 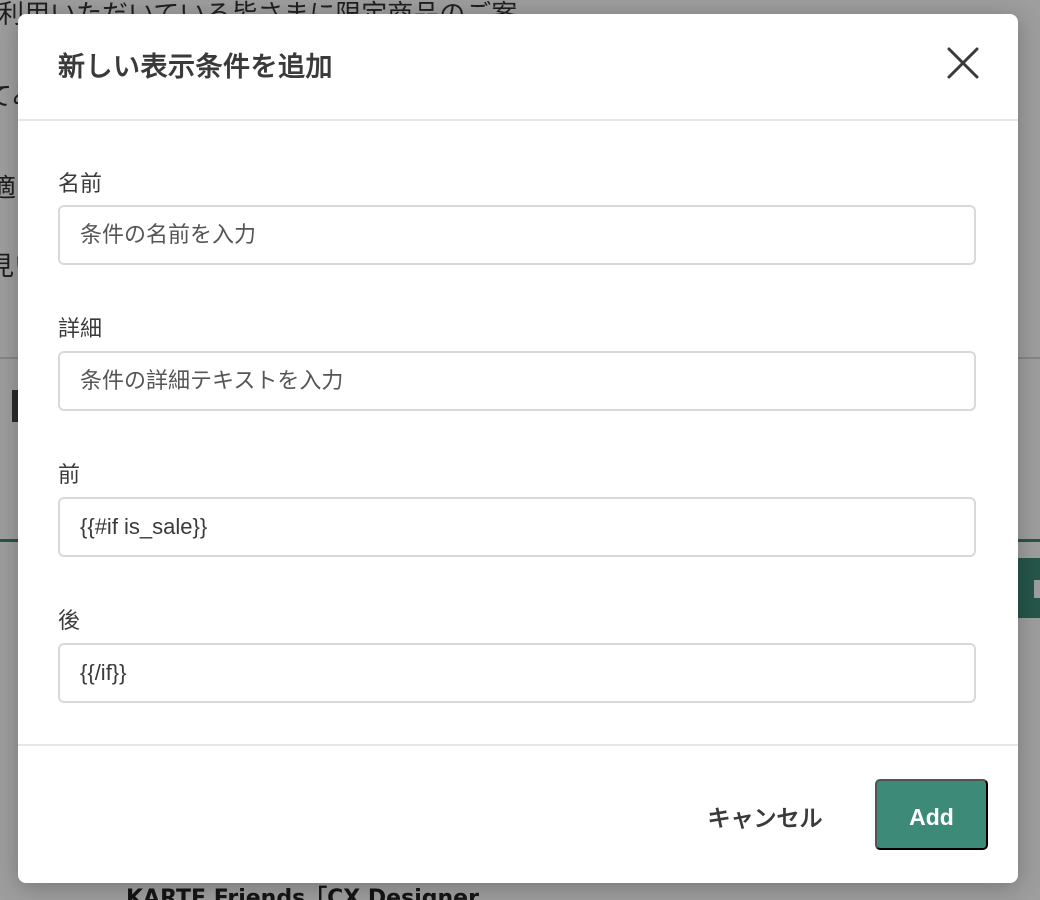 What do you see at coordinates (517, 527) in the screenshot?
I see `before-input` at bounding box center [517, 527].